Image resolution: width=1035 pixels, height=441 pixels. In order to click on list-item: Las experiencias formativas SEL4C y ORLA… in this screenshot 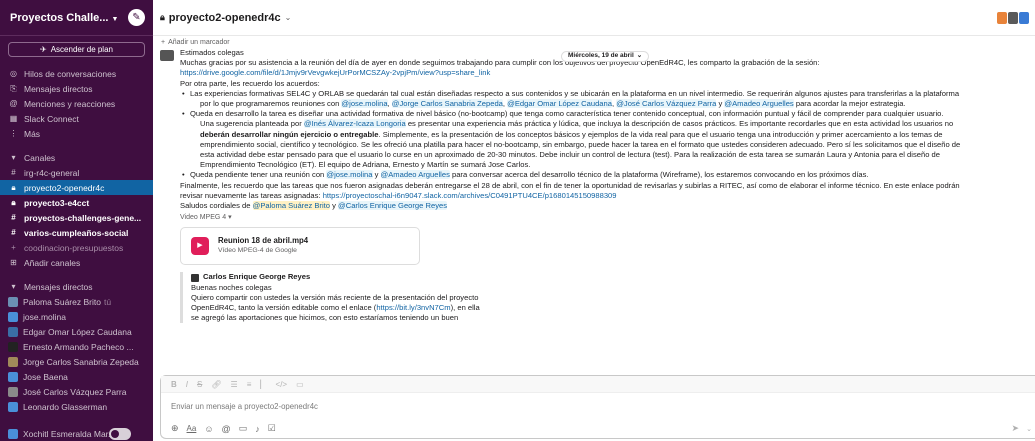, I will do `click(607, 94)`.